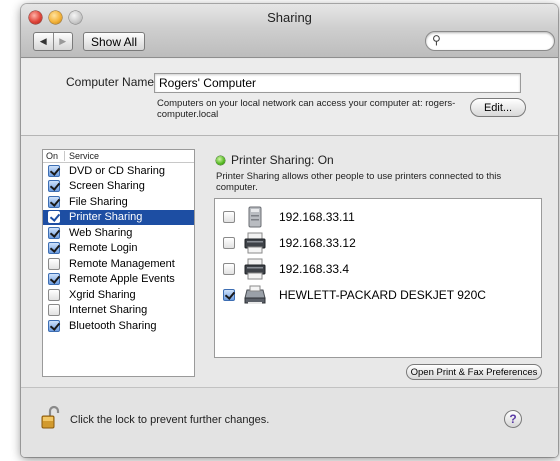 This screenshot has width=560, height=461. What do you see at coordinates (82, 156) in the screenshot?
I see `column-header-service: Service` at bounding box center [82, 156].